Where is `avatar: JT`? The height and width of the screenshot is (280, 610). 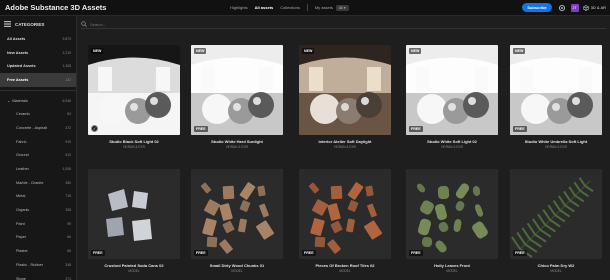
avatar: JT is located at coordinates (574, 7).